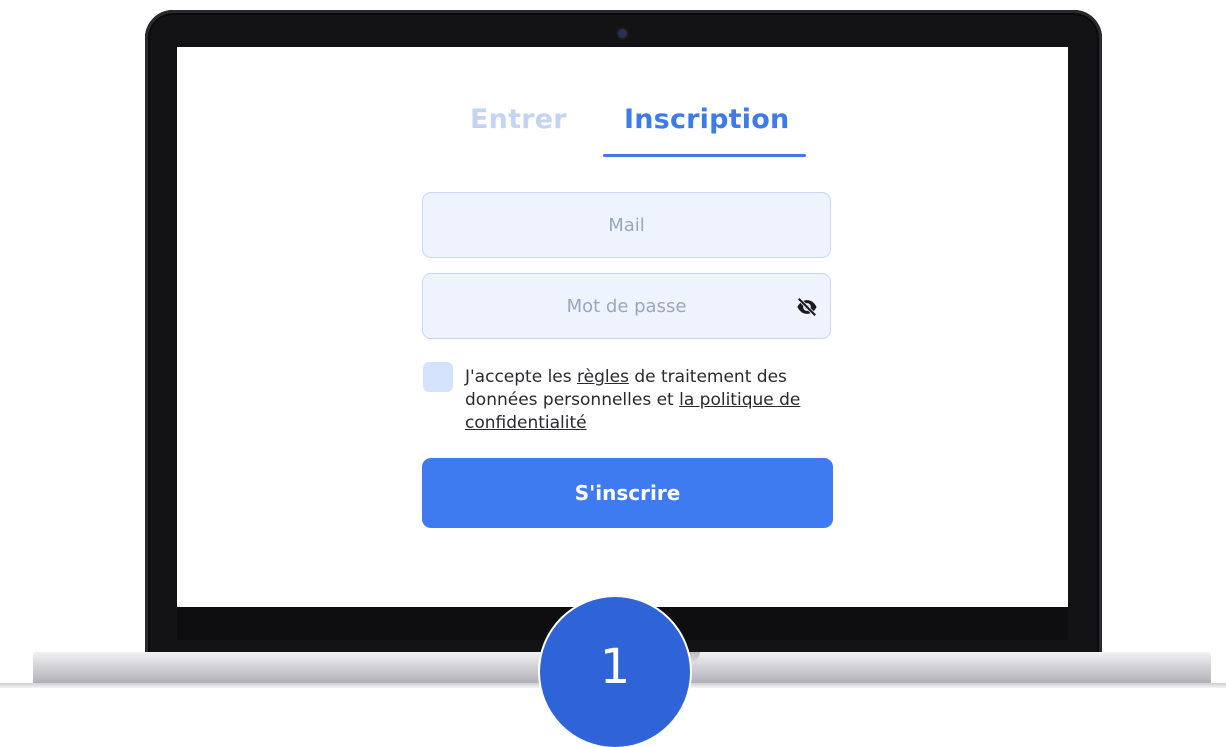 Image resolution: width=1226 pixels, height=747 pixels. What do you see at coordinates (622, 33) in the screenshot?
I see `camera-icon` at bounding box center [622, 33].